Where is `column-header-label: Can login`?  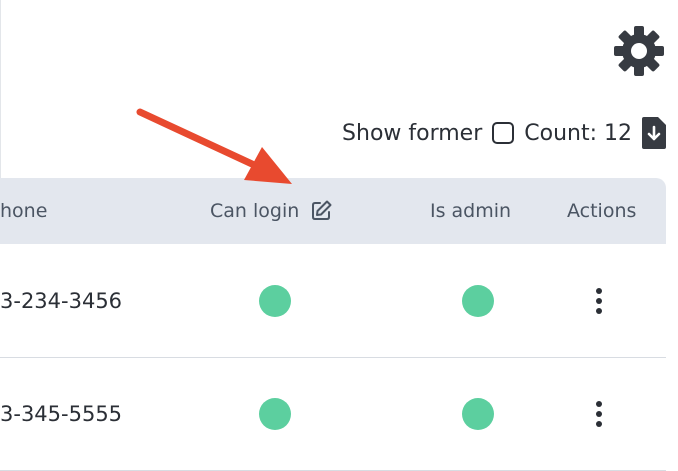 column-header-label: Can login is located at coordinates (255, 211).